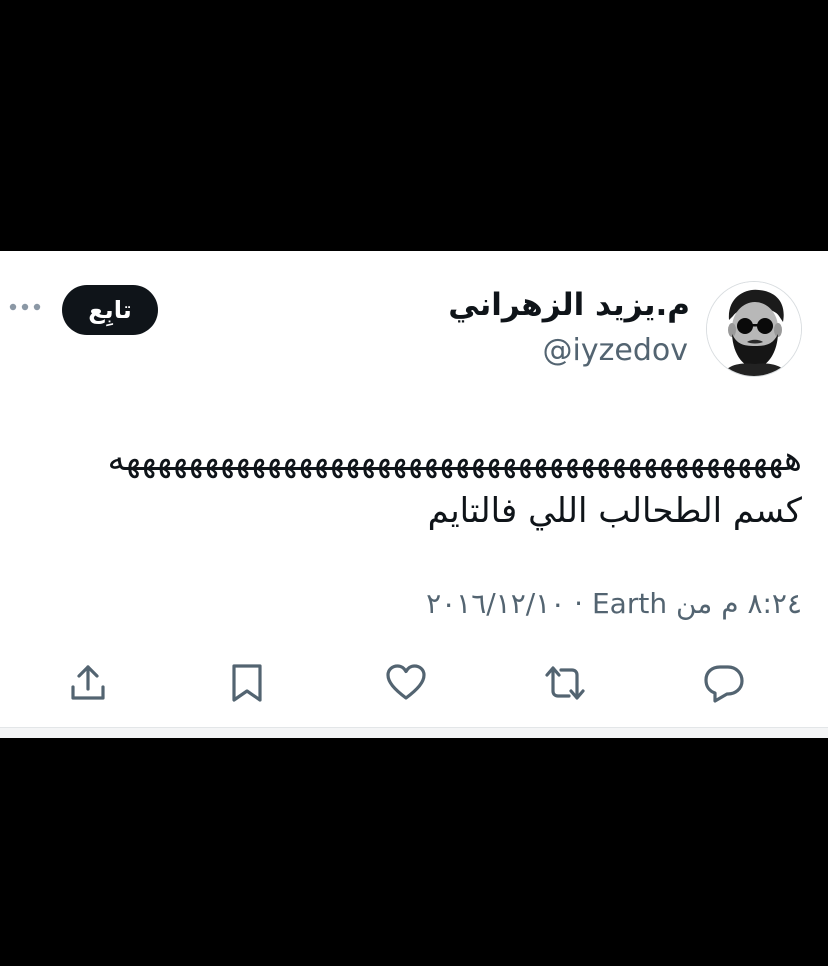 The image size is (828, 966). What do you see at coordinates (414, 732) in the screenshot?
I see `divider` at bounding box center [414, 732].